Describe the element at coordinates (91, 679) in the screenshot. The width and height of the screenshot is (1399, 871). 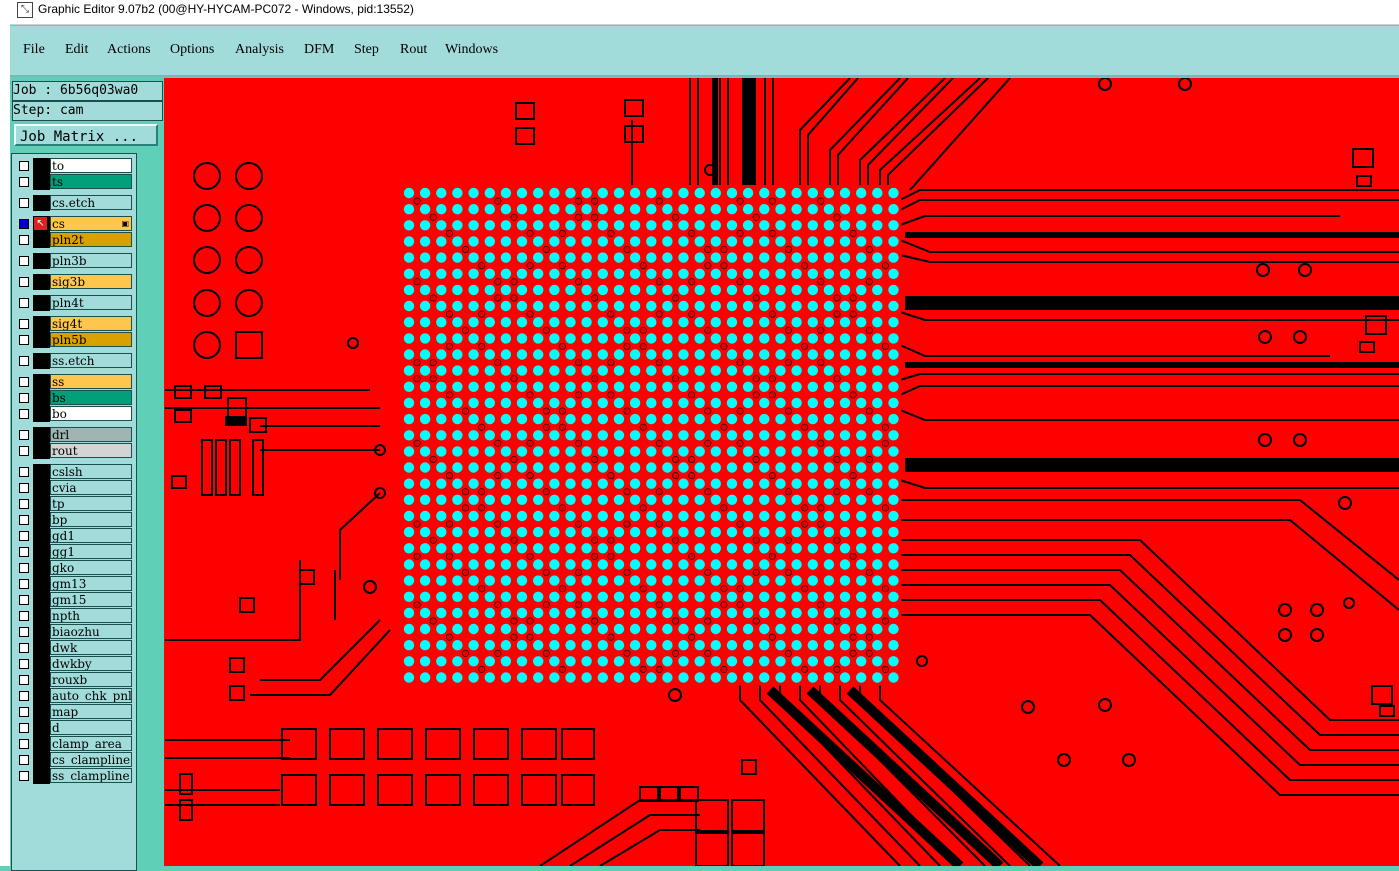
I see `layer-name: rouxb` at that location.